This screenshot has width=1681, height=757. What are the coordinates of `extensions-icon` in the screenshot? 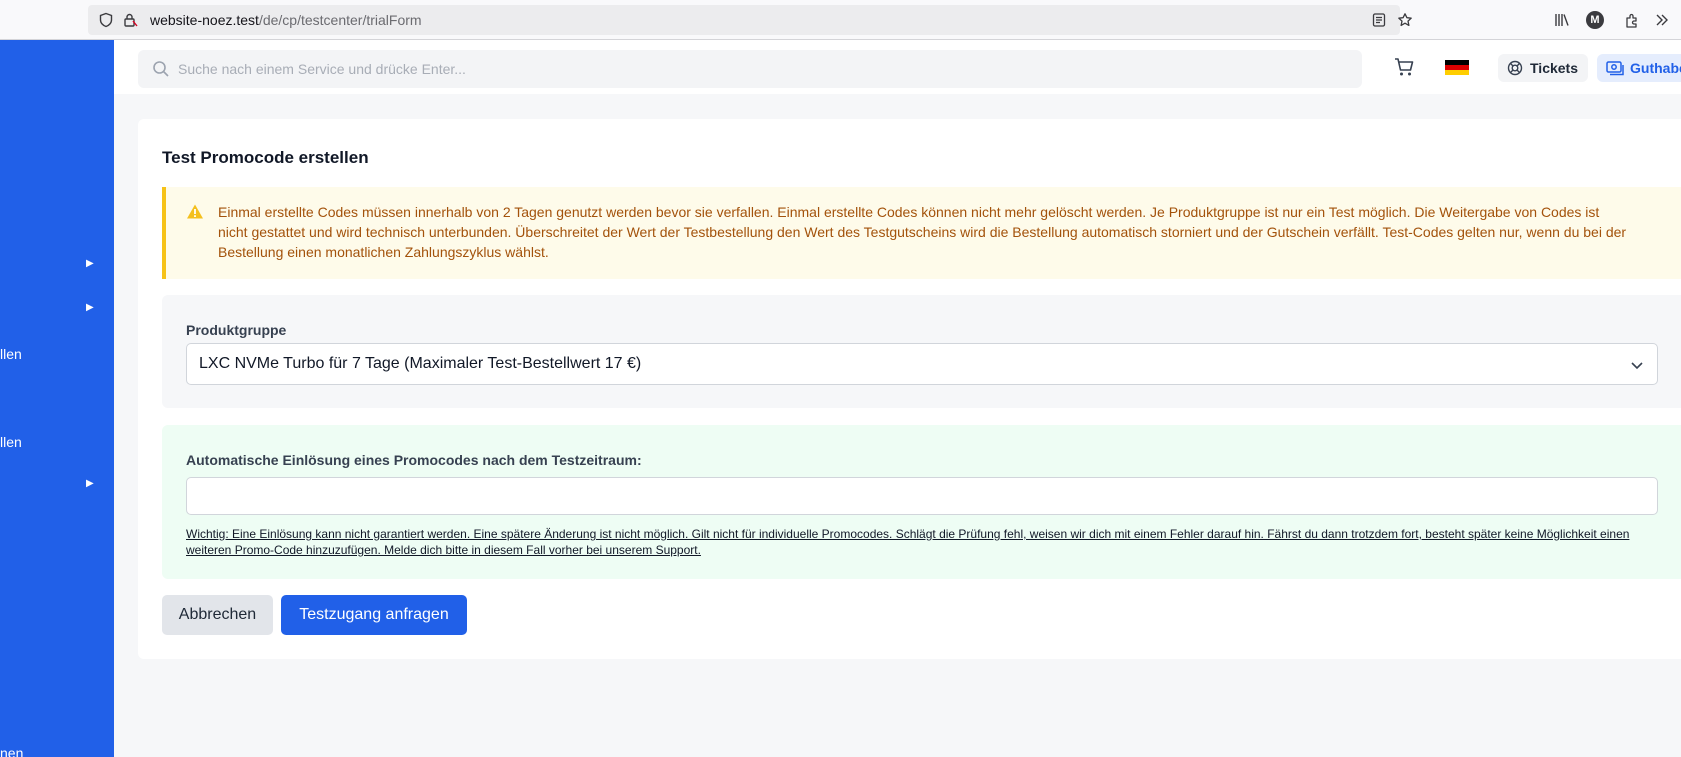 It's located at (1632, 20).